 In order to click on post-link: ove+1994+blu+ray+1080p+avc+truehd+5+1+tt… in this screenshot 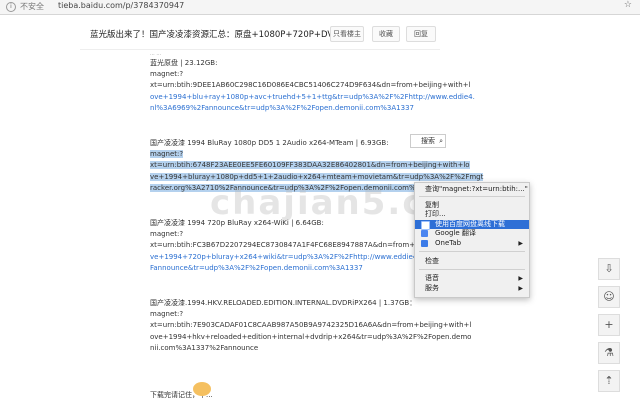, I will do `click(312, 97)`.